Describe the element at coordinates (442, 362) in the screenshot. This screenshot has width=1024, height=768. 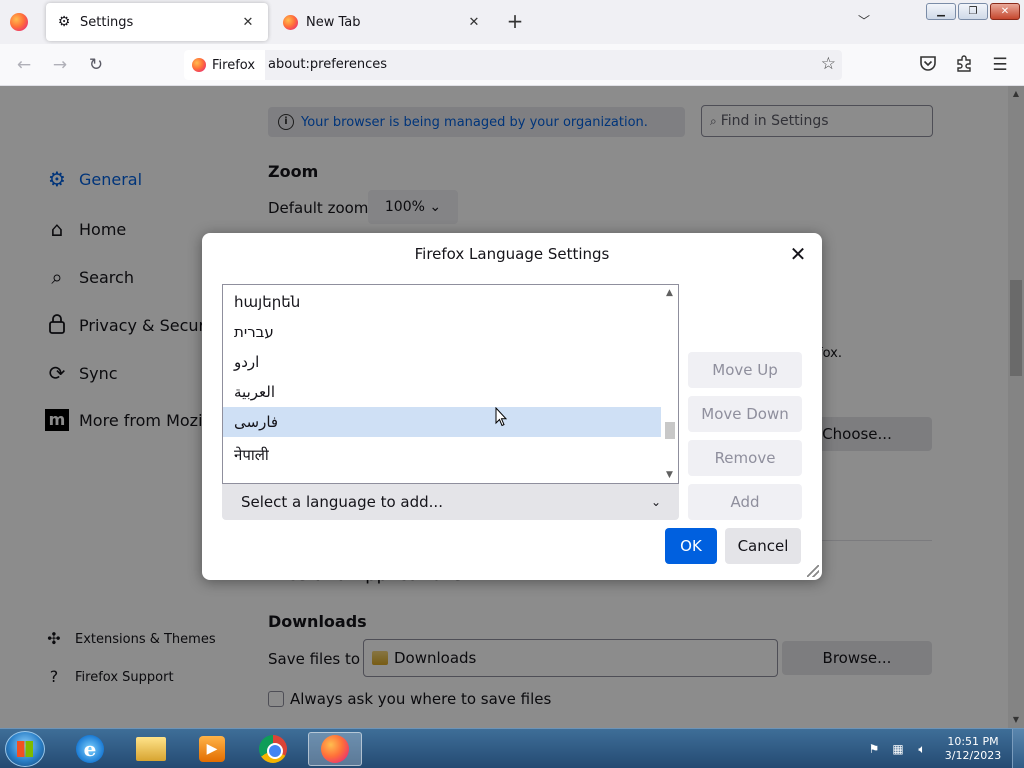
I see `list-item: اردو` at that location.